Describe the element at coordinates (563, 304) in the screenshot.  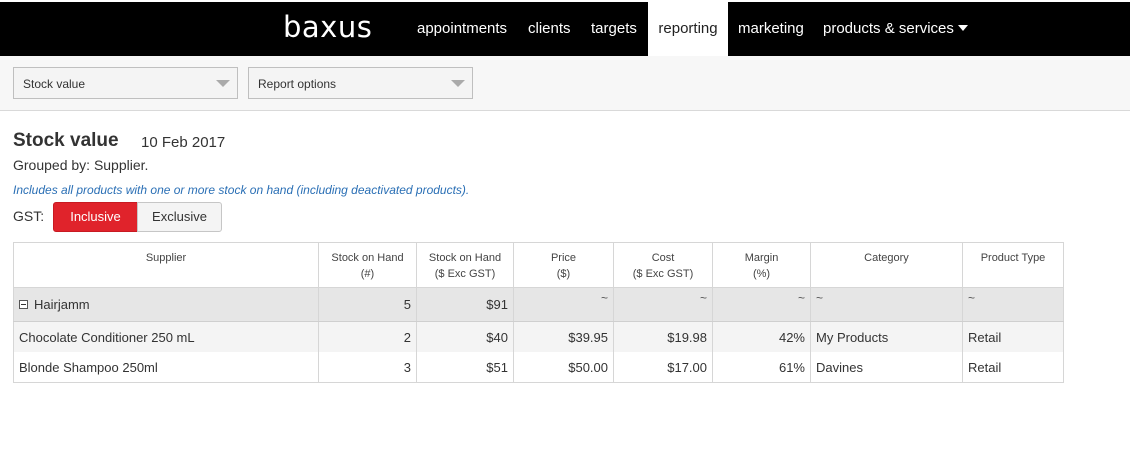
I see `group-price: ~` at that location.